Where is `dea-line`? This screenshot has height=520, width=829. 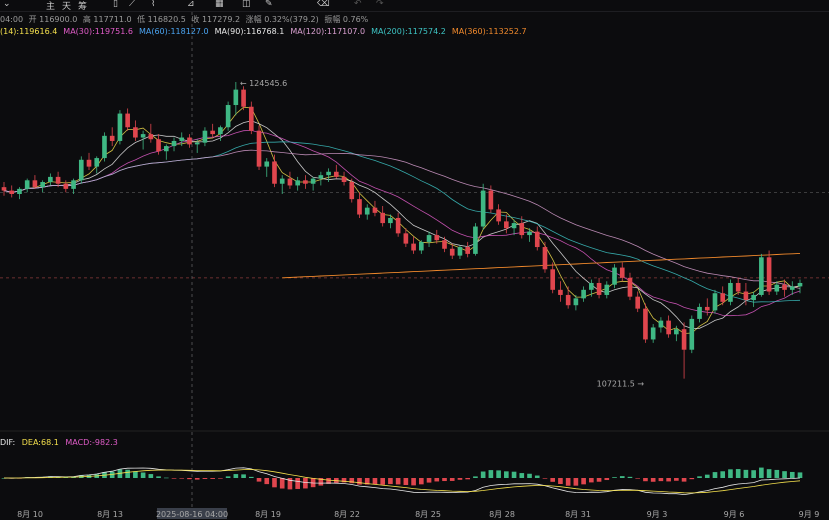 dea-line is located at coordinates (402, 481).